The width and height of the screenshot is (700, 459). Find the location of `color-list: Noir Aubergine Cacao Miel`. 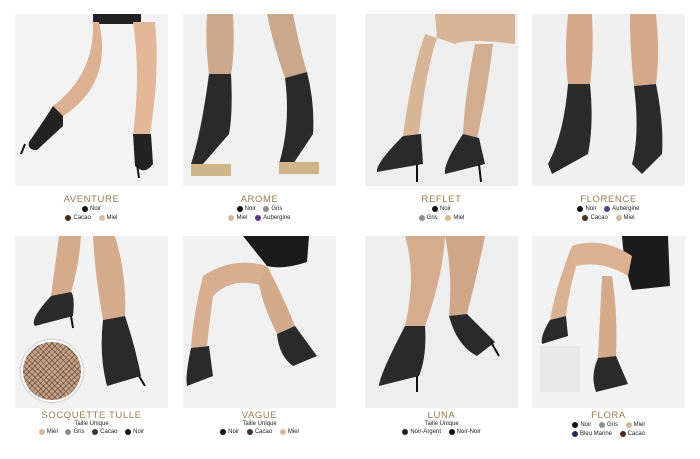

color-list: Noir Aubergine Cacao Miel is located at coordinates (608, 213).